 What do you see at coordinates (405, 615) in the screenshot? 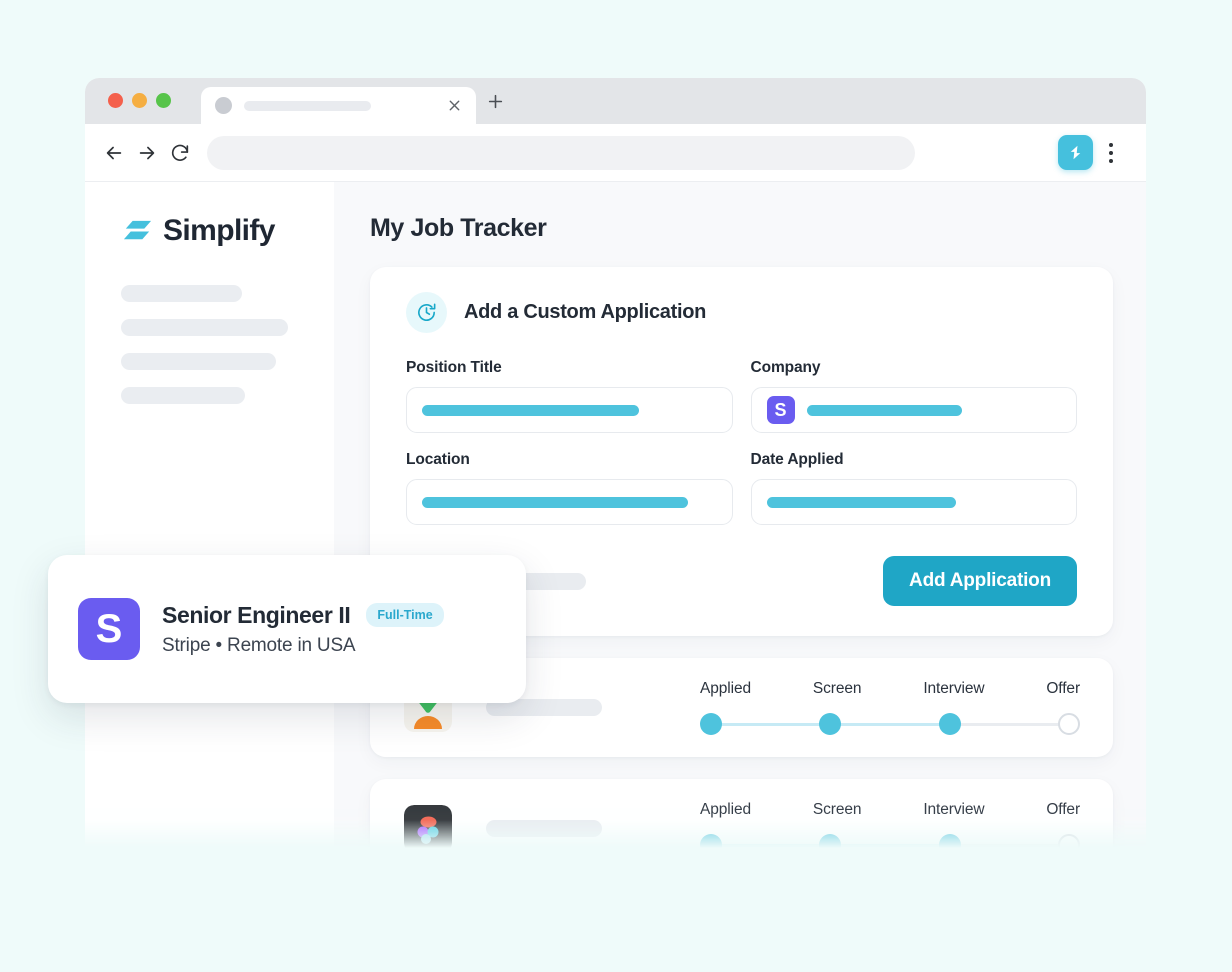
I see `employment-type-badge: Full-Time` at bounding box center [405, 615].